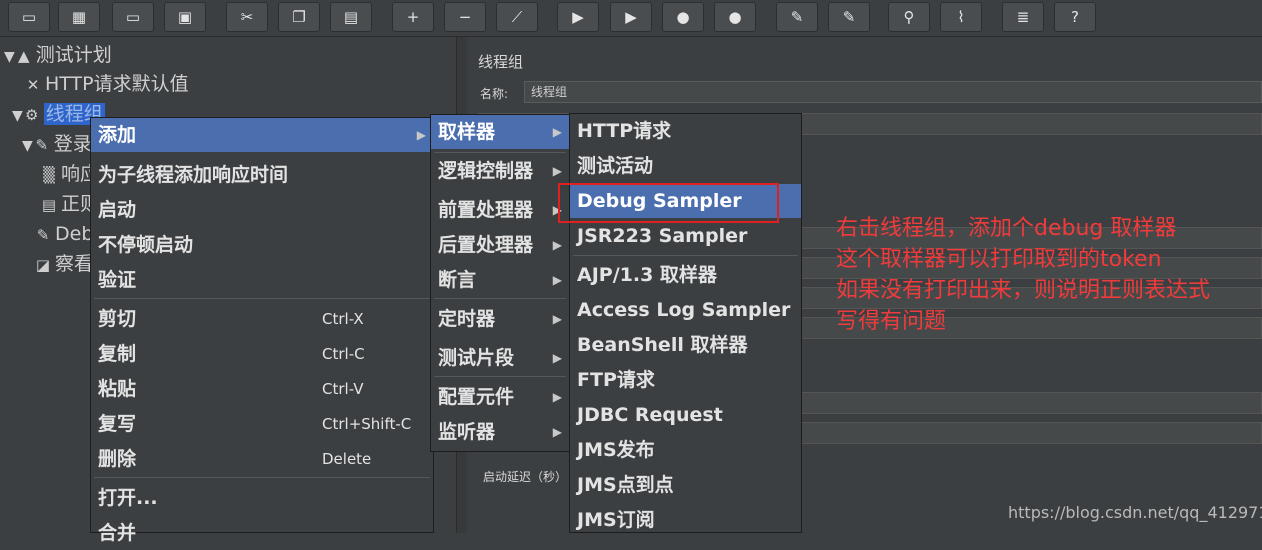 This screenshot has width=1262, height=550. I want to click on new-button: ▭, so click(29, 17).